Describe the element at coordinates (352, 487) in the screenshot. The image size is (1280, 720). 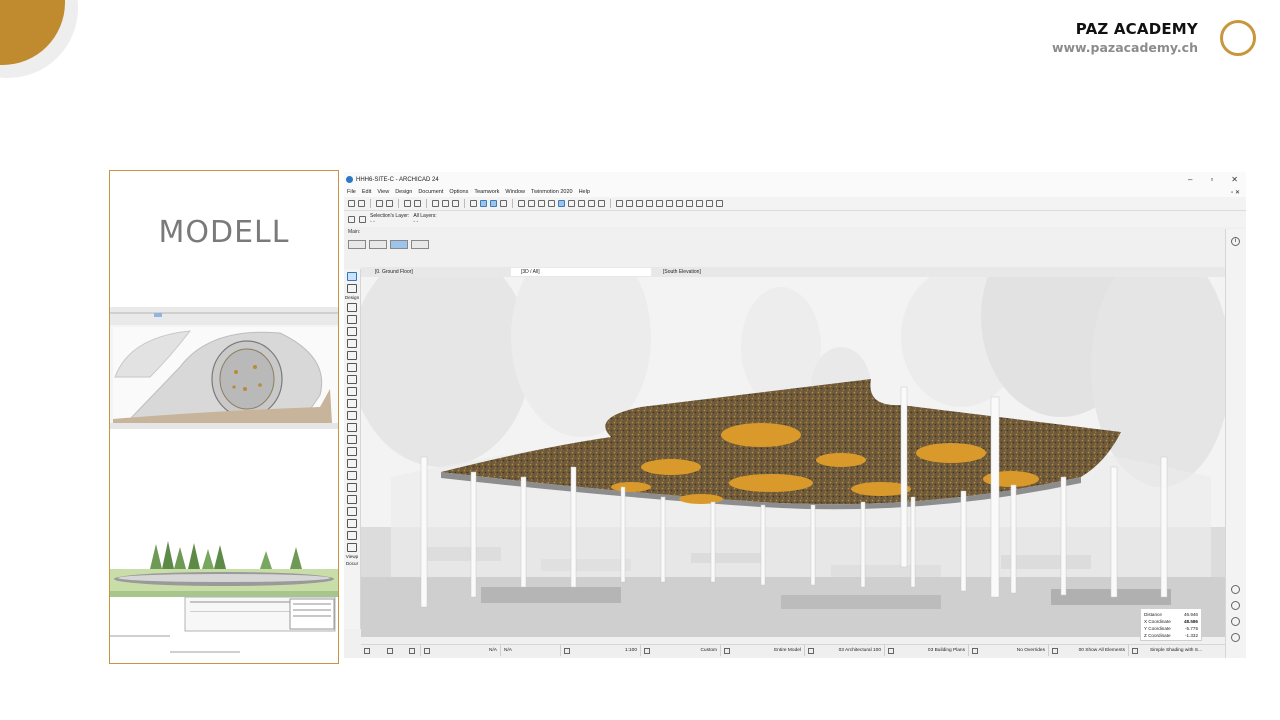
I see `mesh-tool-icon` at that location.